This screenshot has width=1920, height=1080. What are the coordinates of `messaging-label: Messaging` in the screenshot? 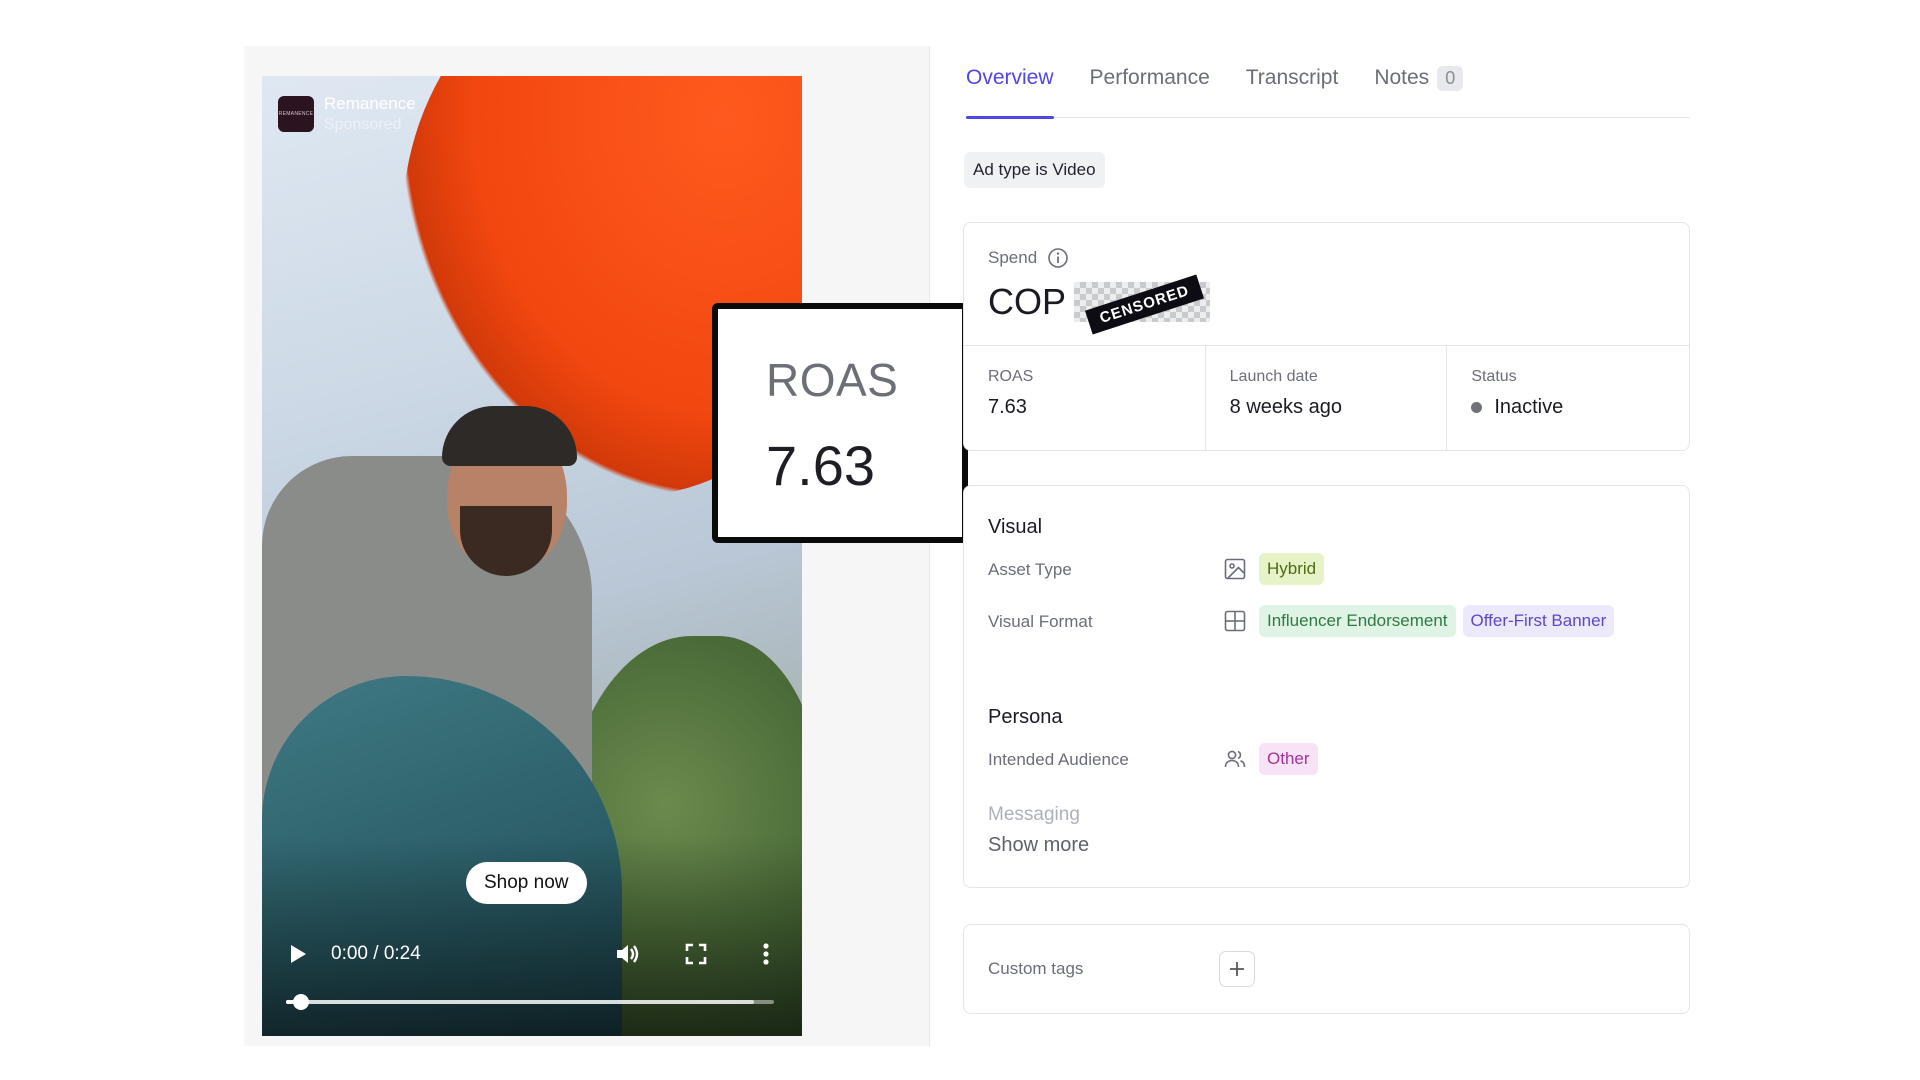 It's located at (1034, 814).